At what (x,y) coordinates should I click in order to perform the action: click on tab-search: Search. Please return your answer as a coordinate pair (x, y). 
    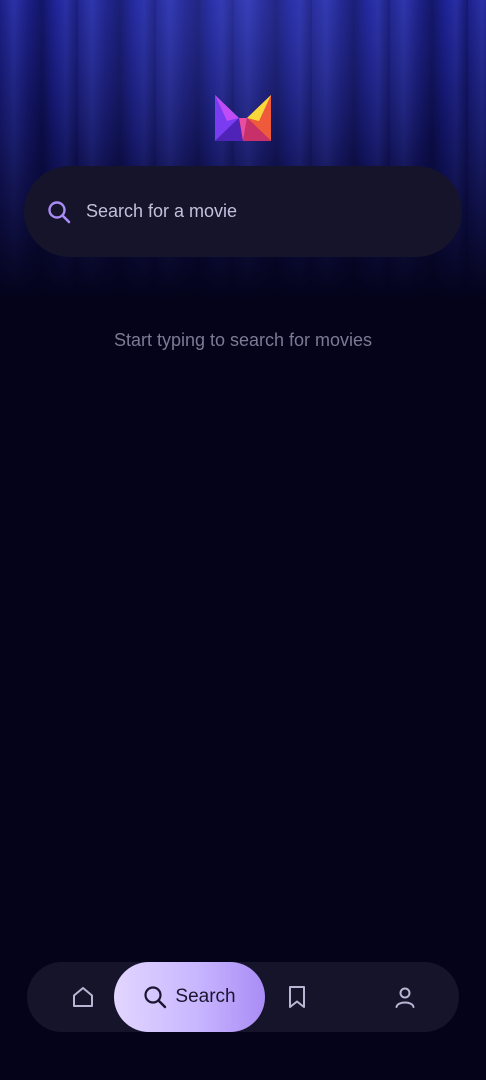
    Looking at the image, I should click on (189, 997).